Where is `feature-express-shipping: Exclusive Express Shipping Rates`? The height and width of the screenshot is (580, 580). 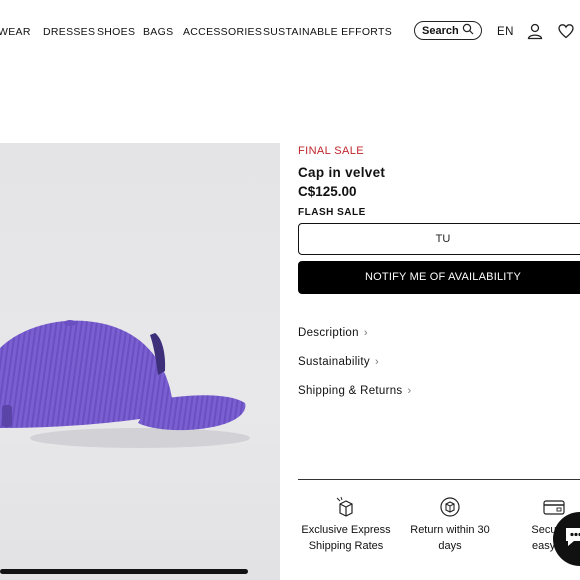
feature-express-shipping: Exclusive Express Shipping Rates is located at coordinates (346, 525).